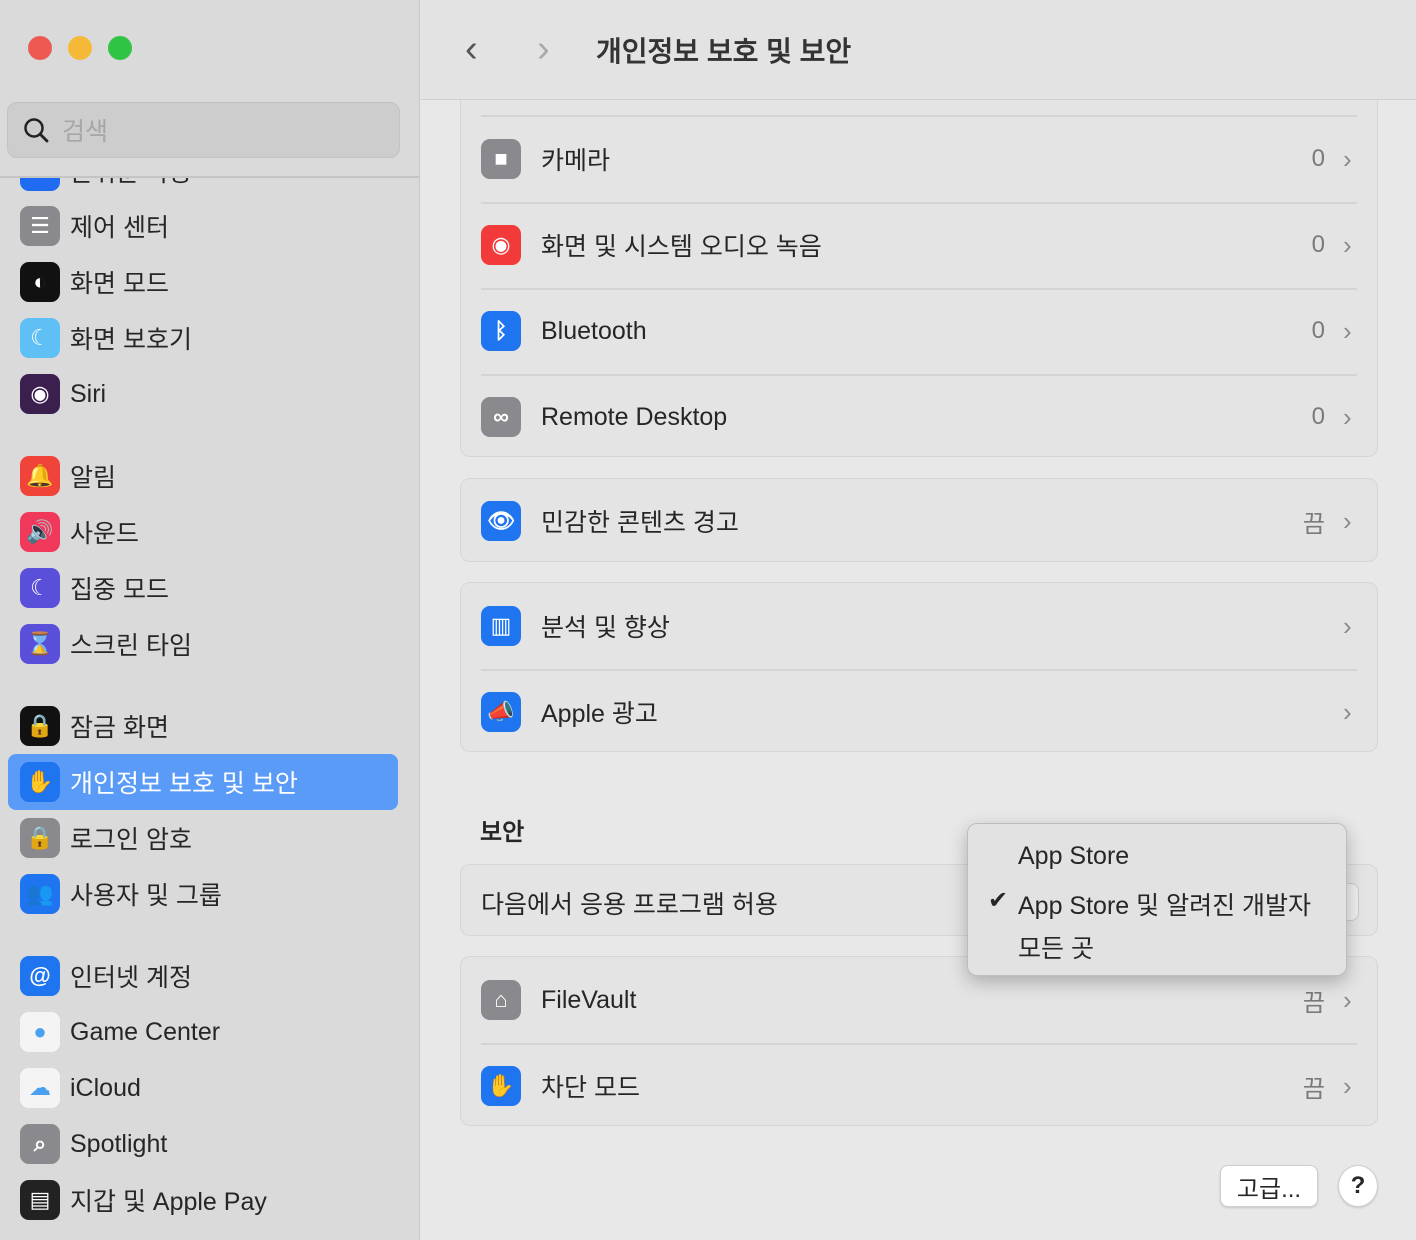 This screenshot has height=1240, width=1416. I want to click on row-label: Remote Desktop, so click(634, 416).